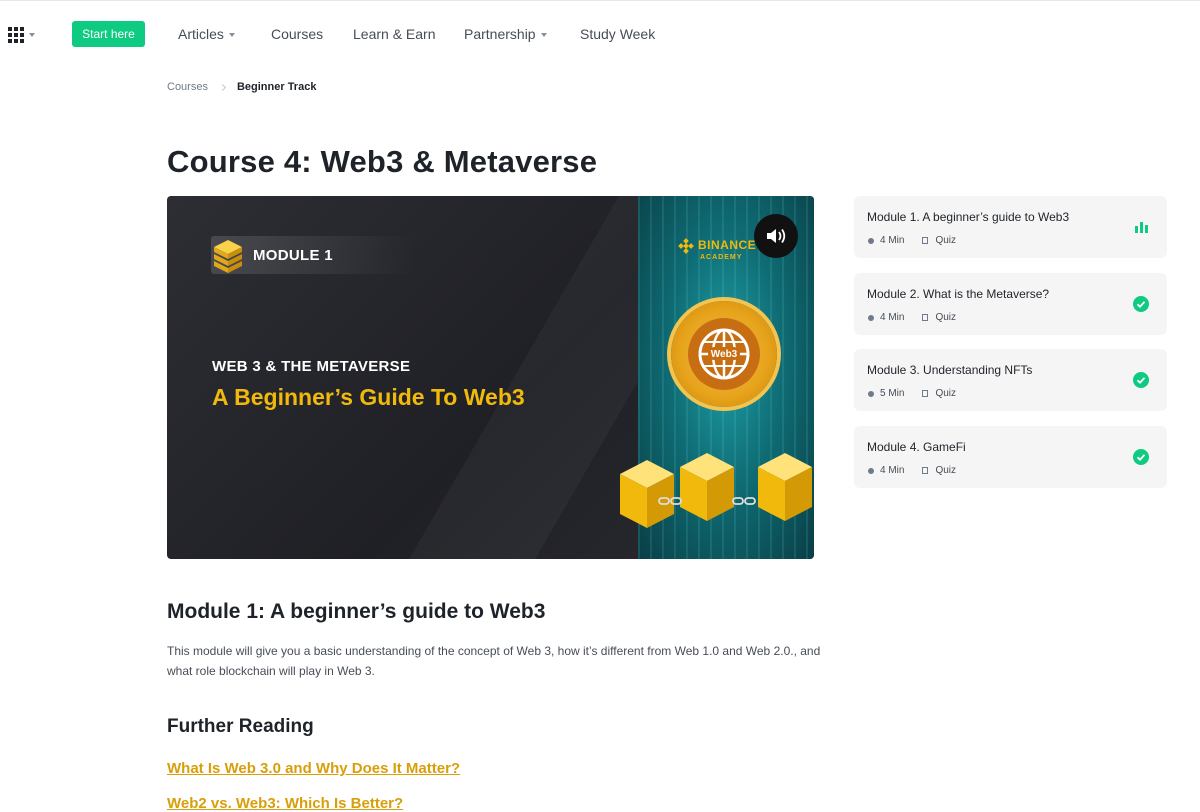  I want to click on globe-icon: Web3, so click(724, 354).